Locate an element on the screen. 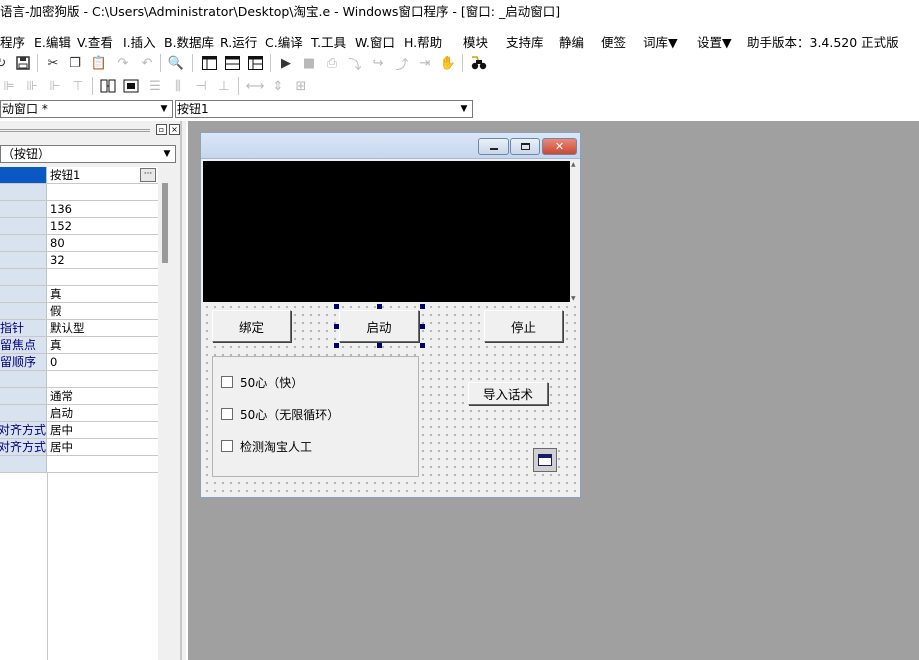  close-icon: × is located at coordinates (174, 129).